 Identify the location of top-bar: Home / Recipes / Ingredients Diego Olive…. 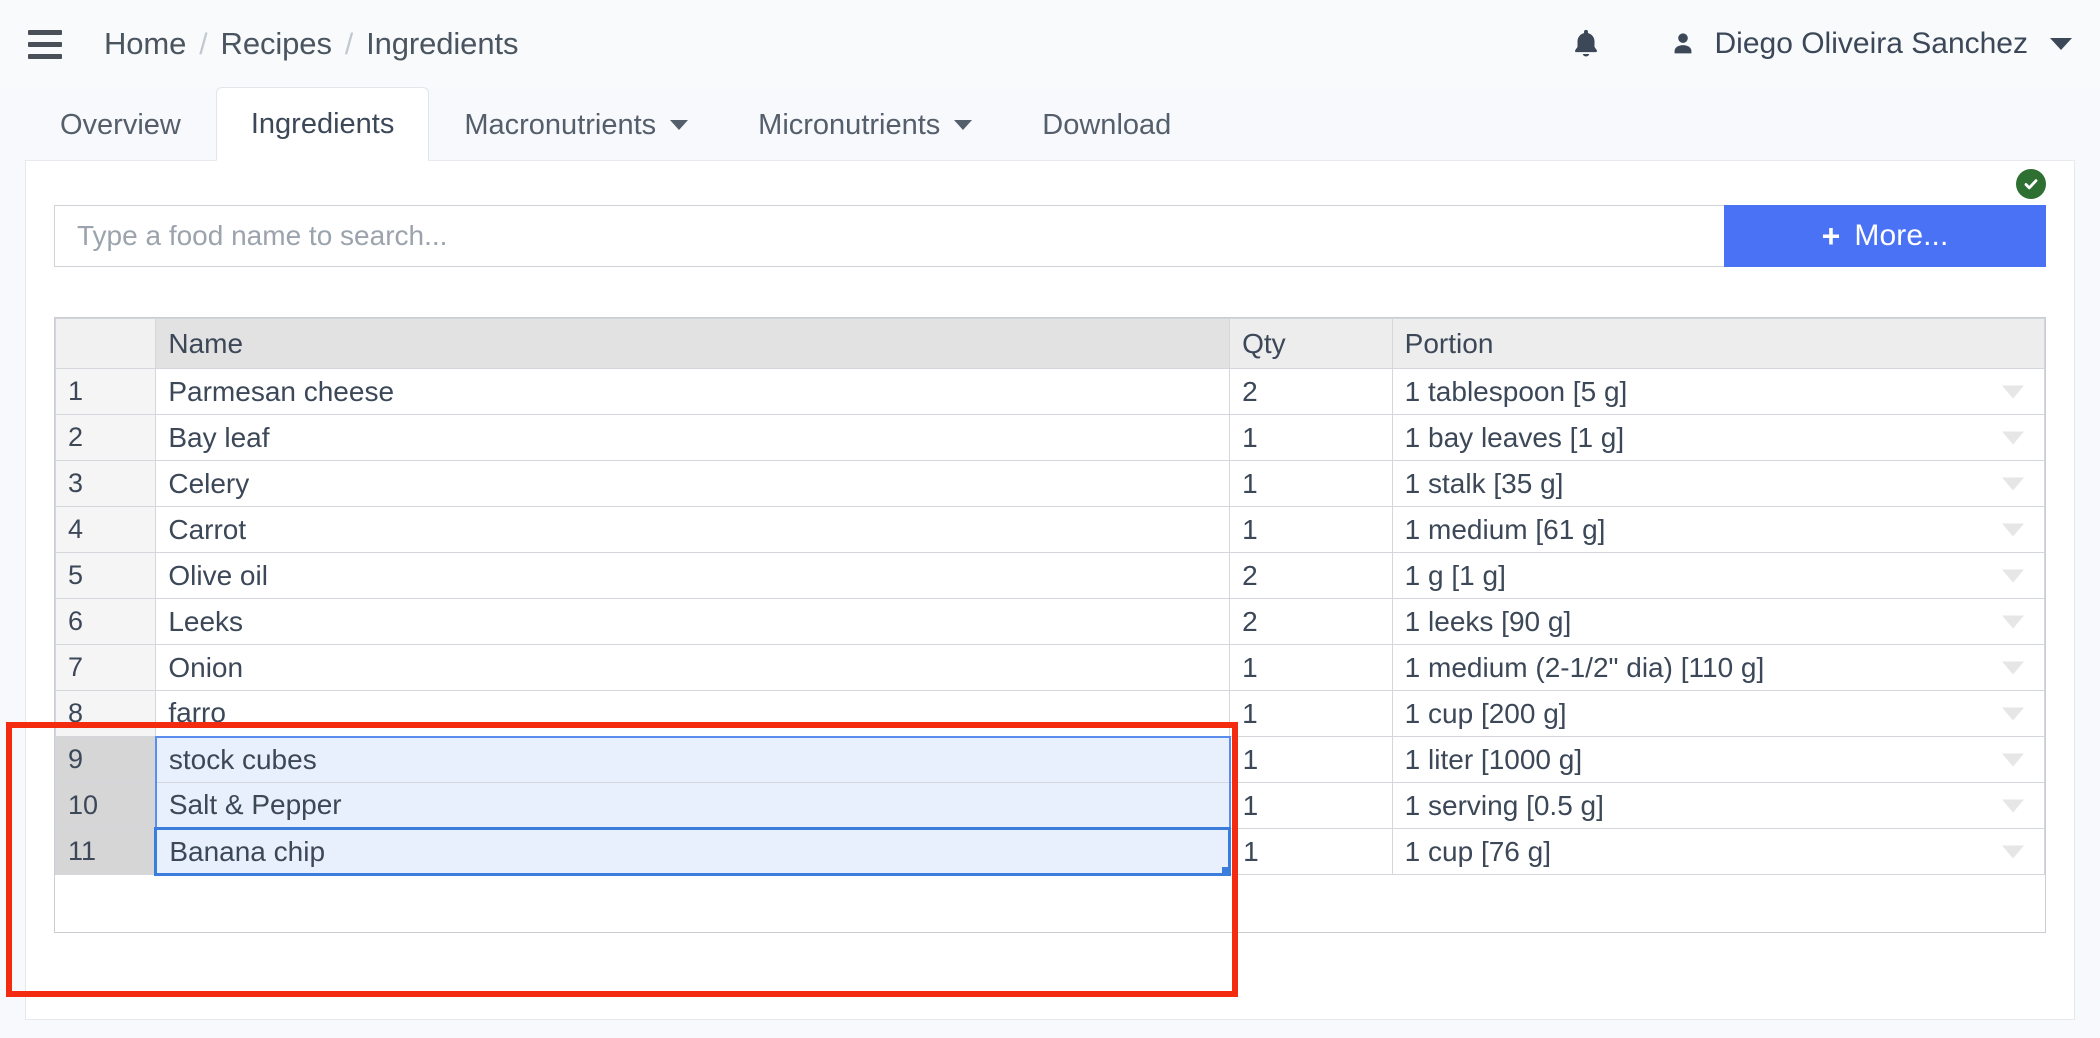
(1050, 44).